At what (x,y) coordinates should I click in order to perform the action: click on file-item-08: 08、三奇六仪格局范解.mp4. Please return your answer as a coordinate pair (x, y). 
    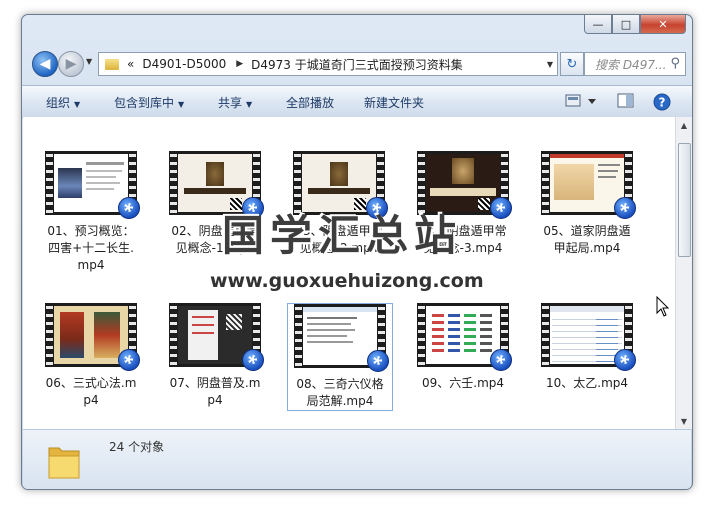
    Looking at the image, I should click on (340, 357).